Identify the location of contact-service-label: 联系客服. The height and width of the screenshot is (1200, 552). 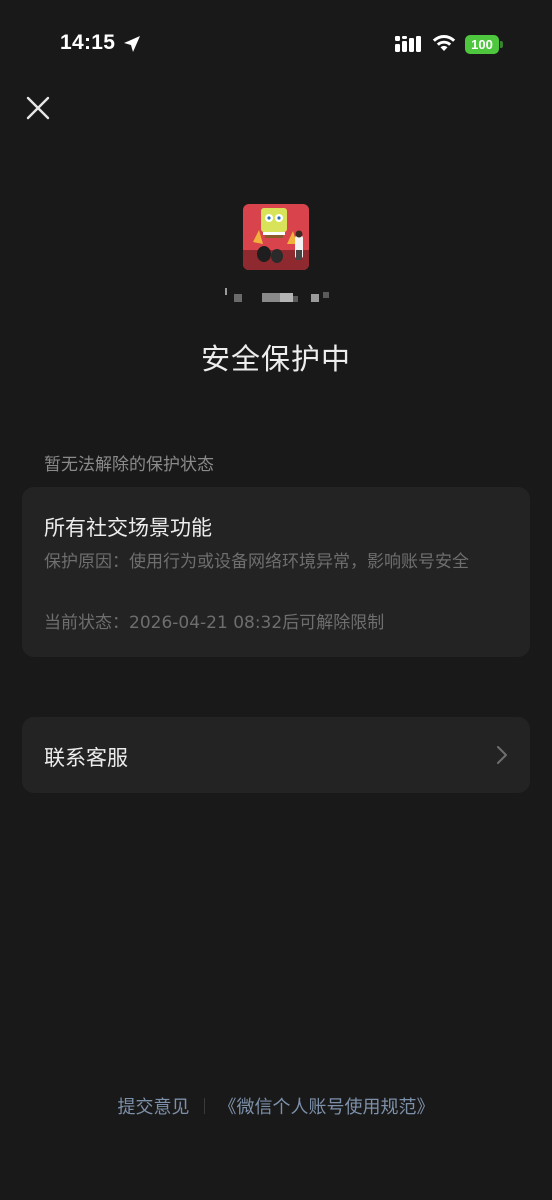
(86, 758).